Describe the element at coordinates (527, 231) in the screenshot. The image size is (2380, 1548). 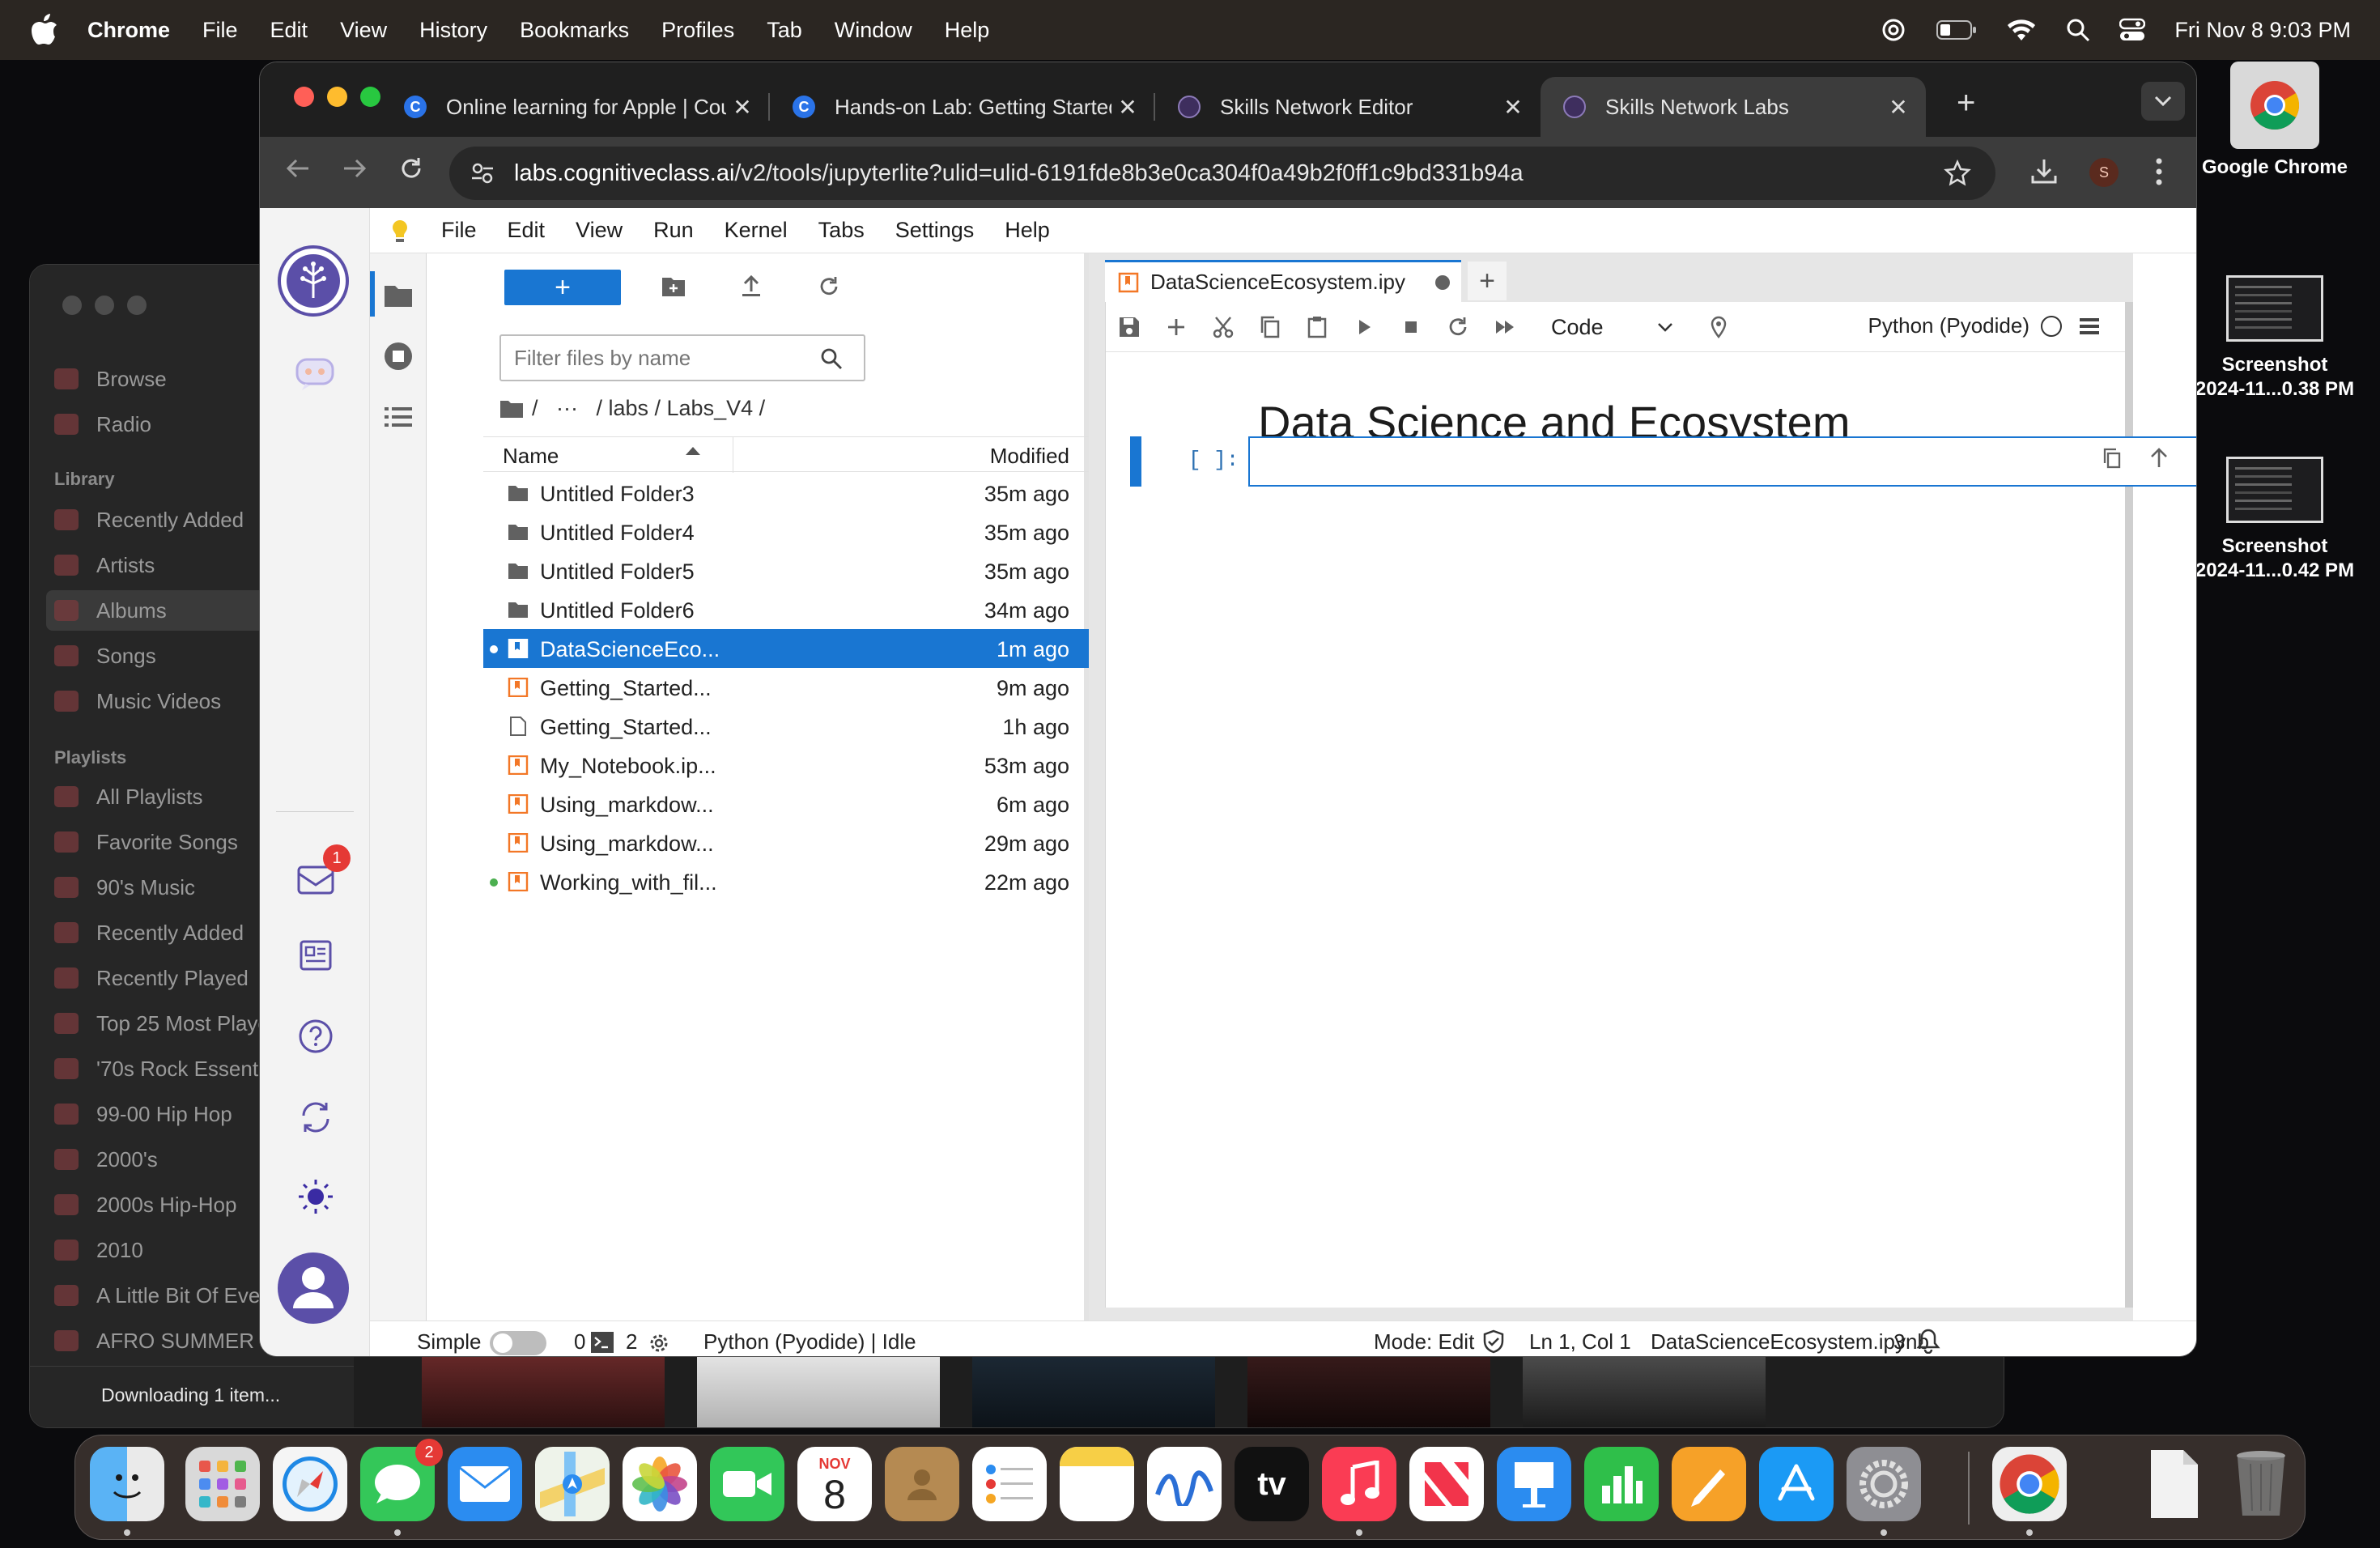
I see `jupyter-menu-edit: Edit` at that location.